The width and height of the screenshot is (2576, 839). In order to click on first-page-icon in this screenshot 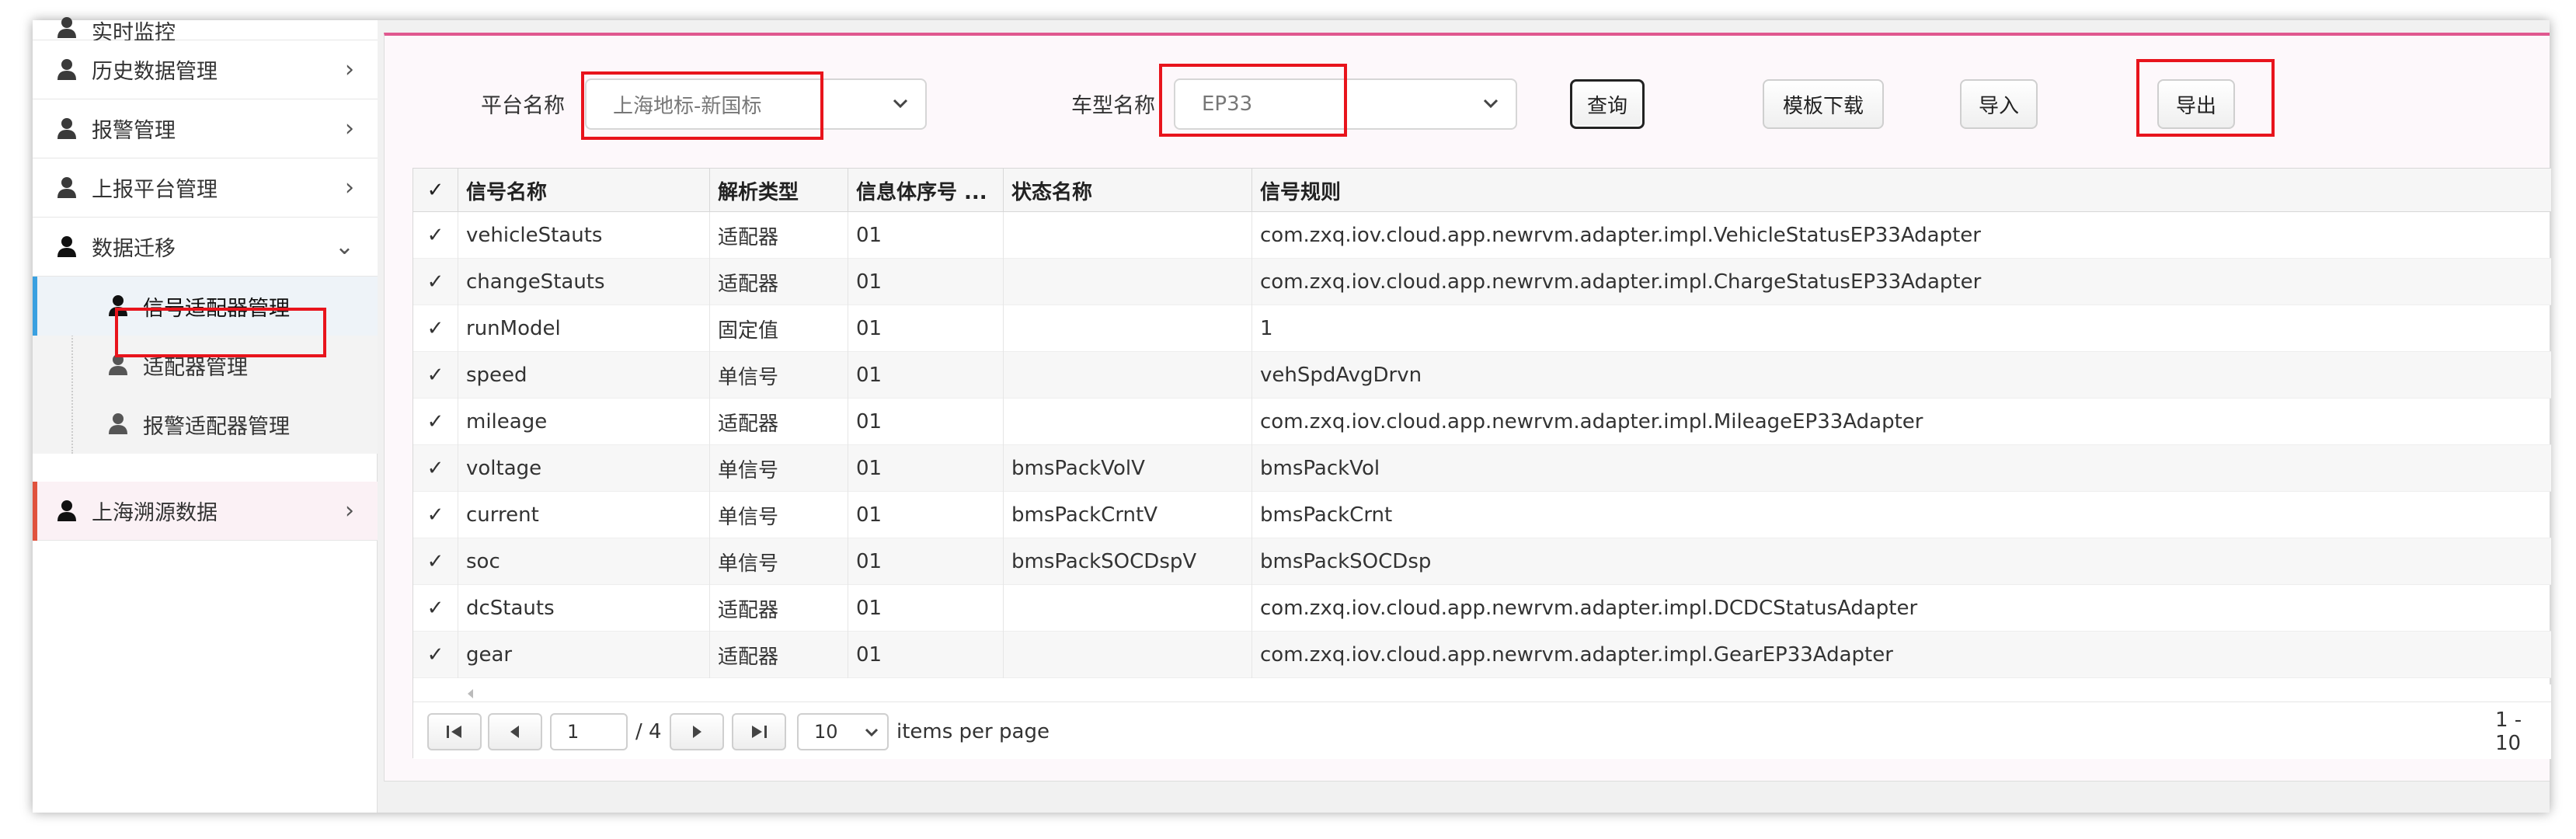, I will do `click(454, 732)`.